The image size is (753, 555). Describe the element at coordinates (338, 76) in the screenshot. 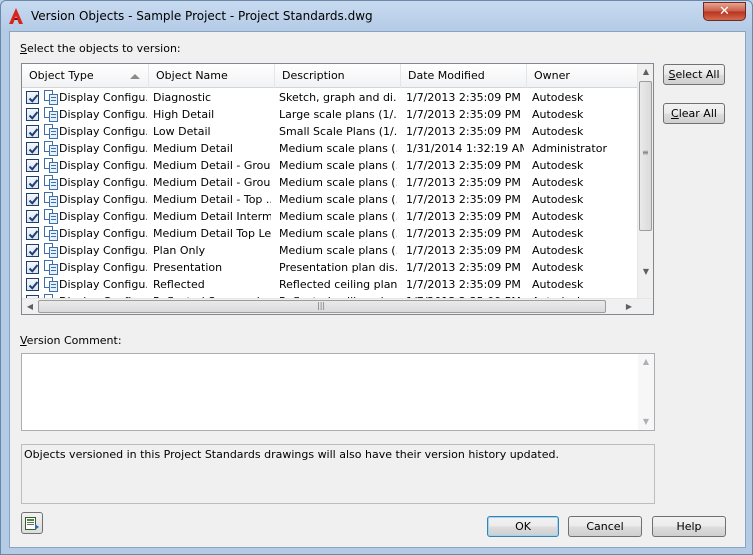

I see `column-header-description: Description` at that location.